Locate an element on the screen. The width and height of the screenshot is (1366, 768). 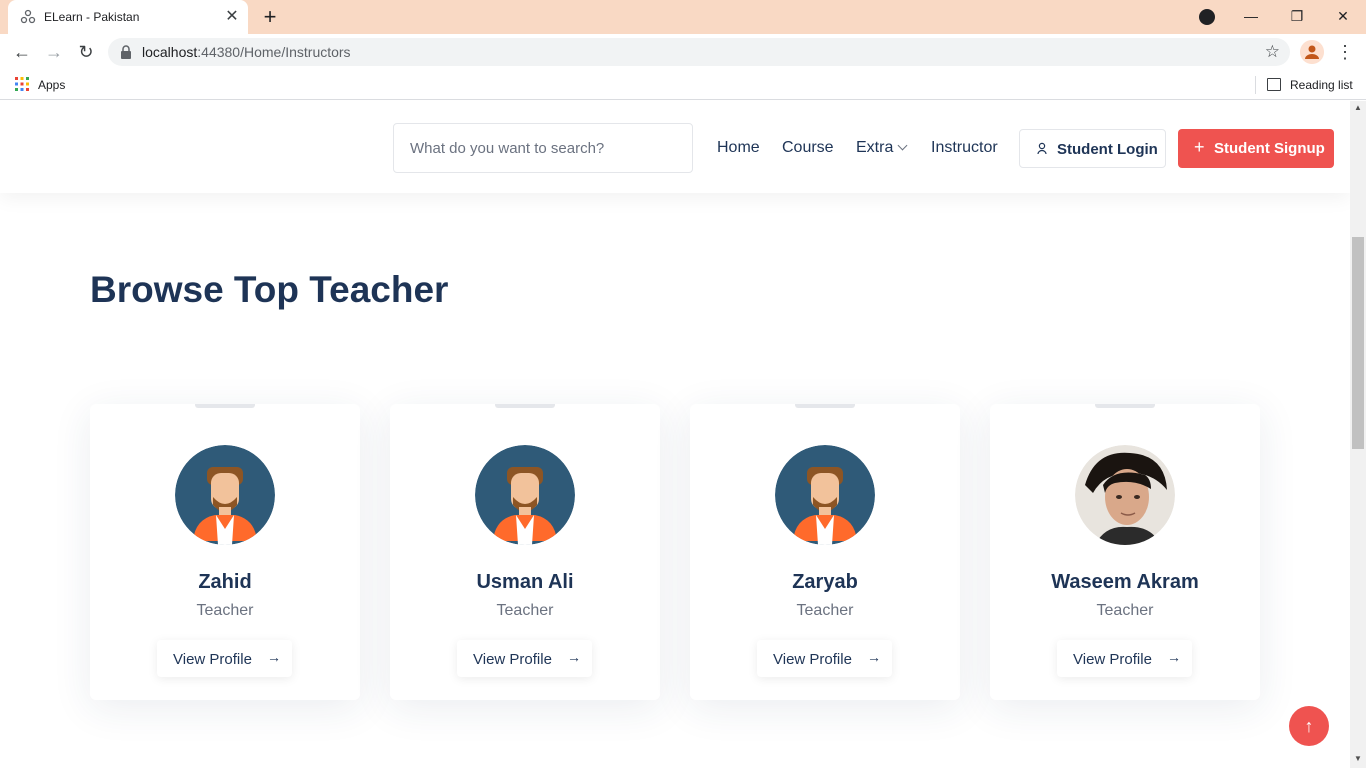
scrollbar-thumb is located at coordinates (1358, 343).